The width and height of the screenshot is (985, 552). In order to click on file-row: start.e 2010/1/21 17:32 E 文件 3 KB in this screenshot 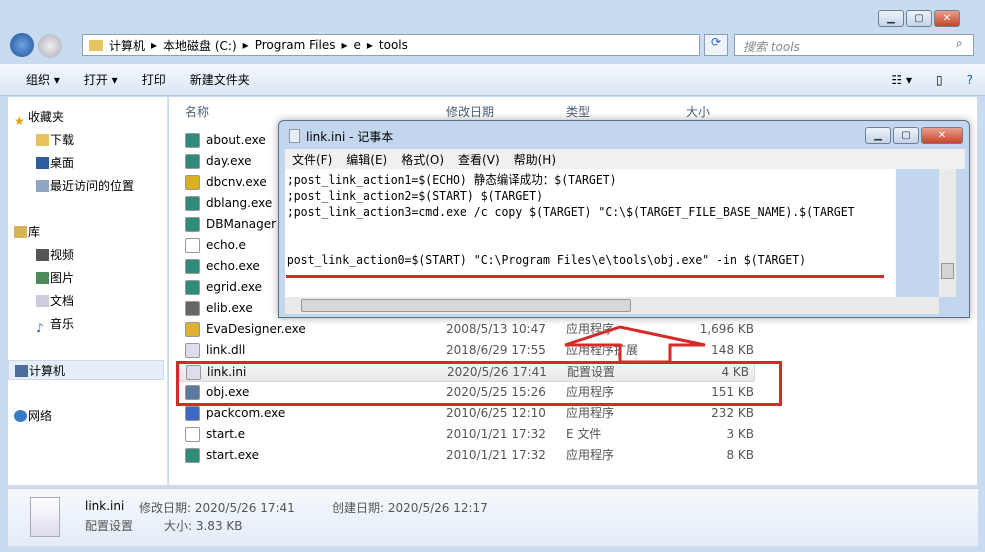, I will do `click(469, 434)`.